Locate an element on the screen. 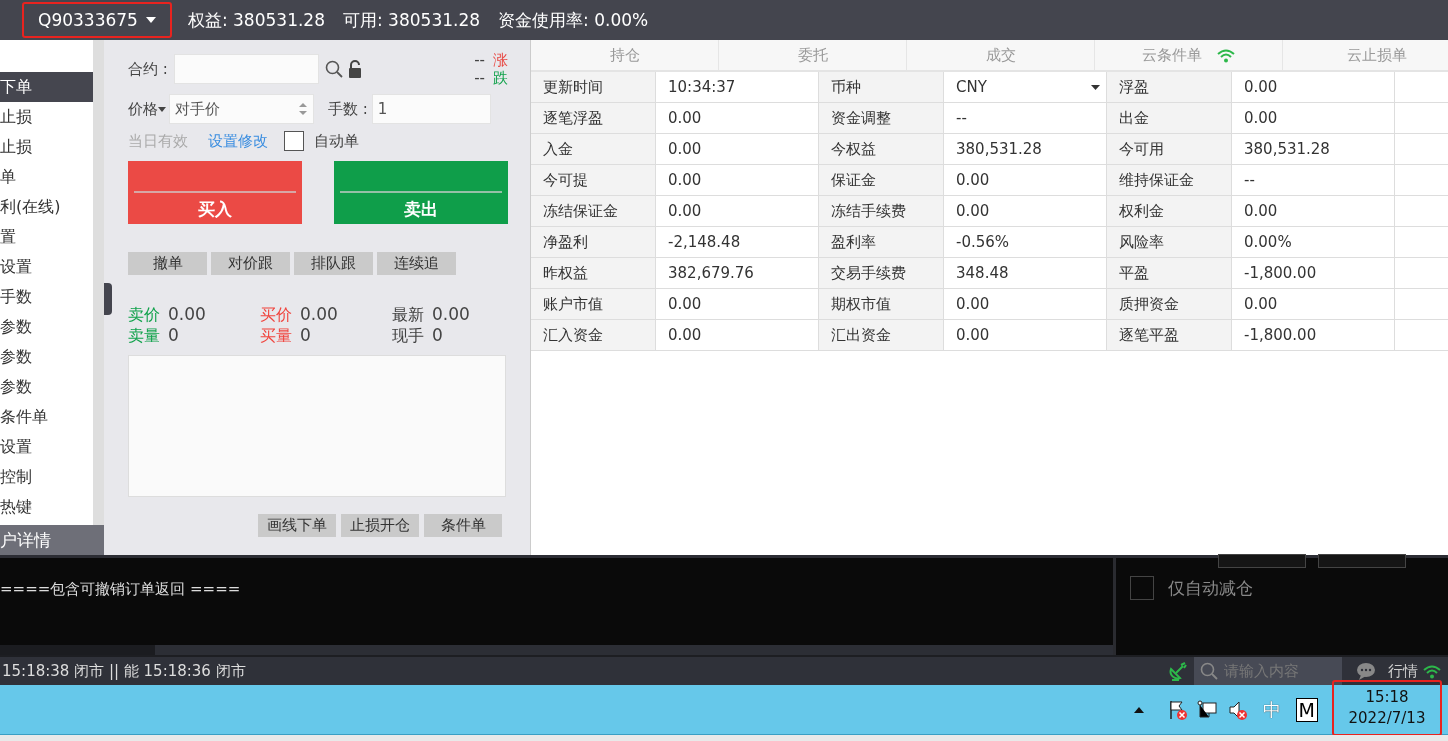  keyboard-indicator: M is located at coordinates (1306, 709).